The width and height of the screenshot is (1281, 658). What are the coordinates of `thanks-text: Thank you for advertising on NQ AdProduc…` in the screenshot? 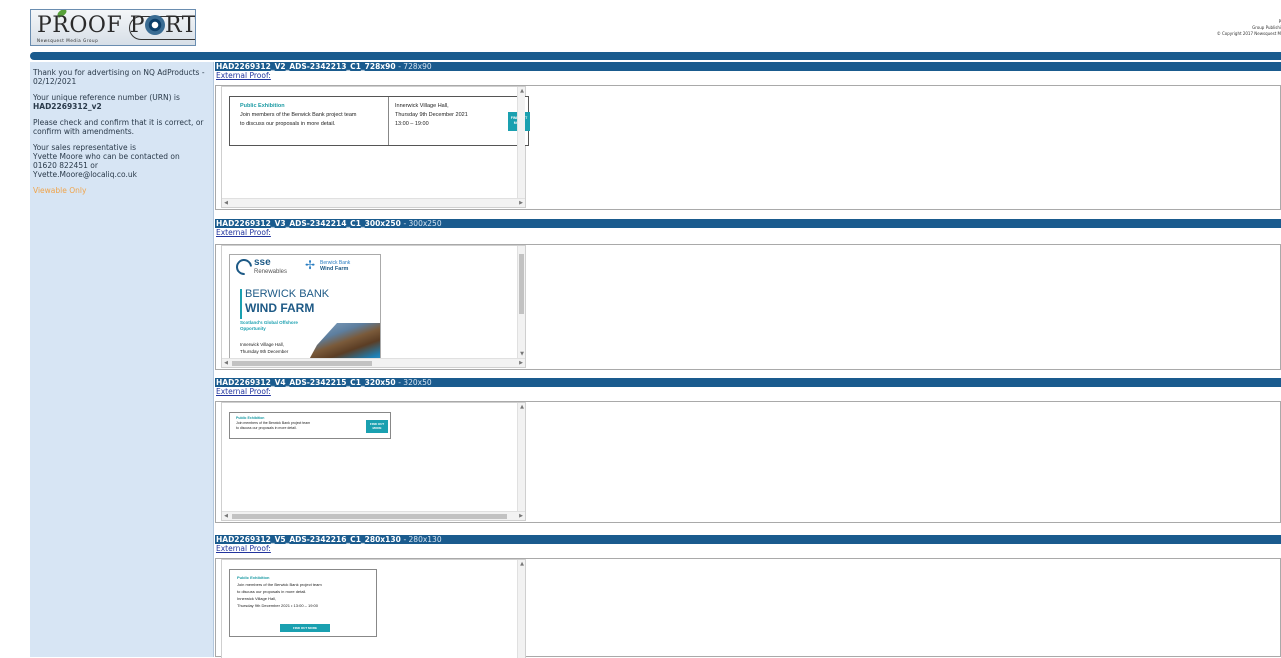 It's located at (119, 77).